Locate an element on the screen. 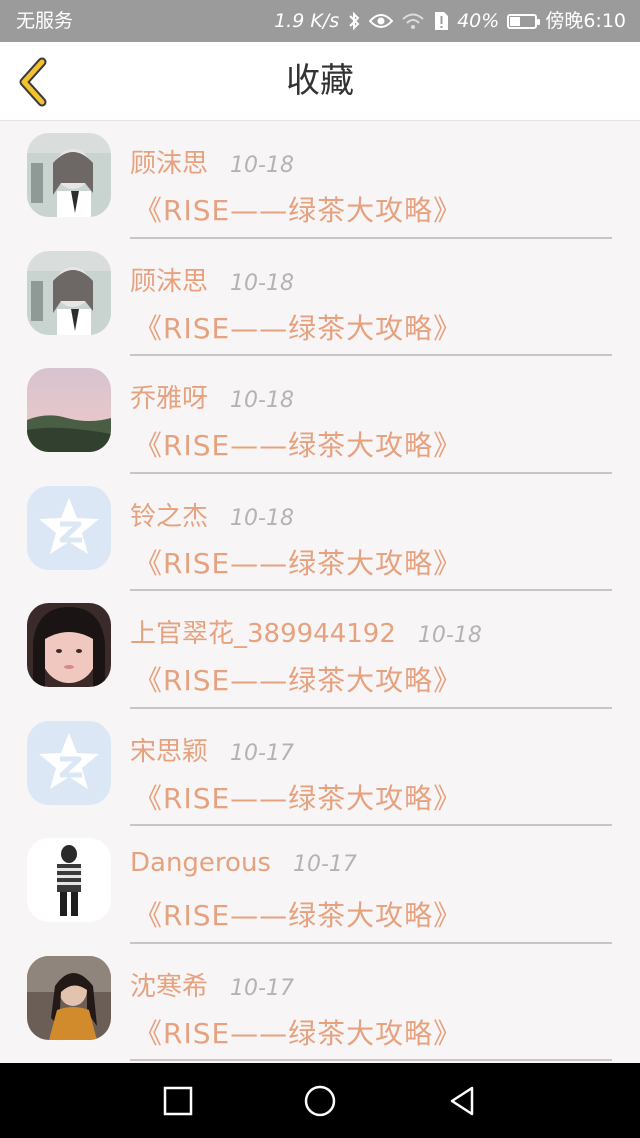 Image resolution: width=640 pixels, height=1138 pixels. author-name: Dangerous is located at coordinates (200, 863).